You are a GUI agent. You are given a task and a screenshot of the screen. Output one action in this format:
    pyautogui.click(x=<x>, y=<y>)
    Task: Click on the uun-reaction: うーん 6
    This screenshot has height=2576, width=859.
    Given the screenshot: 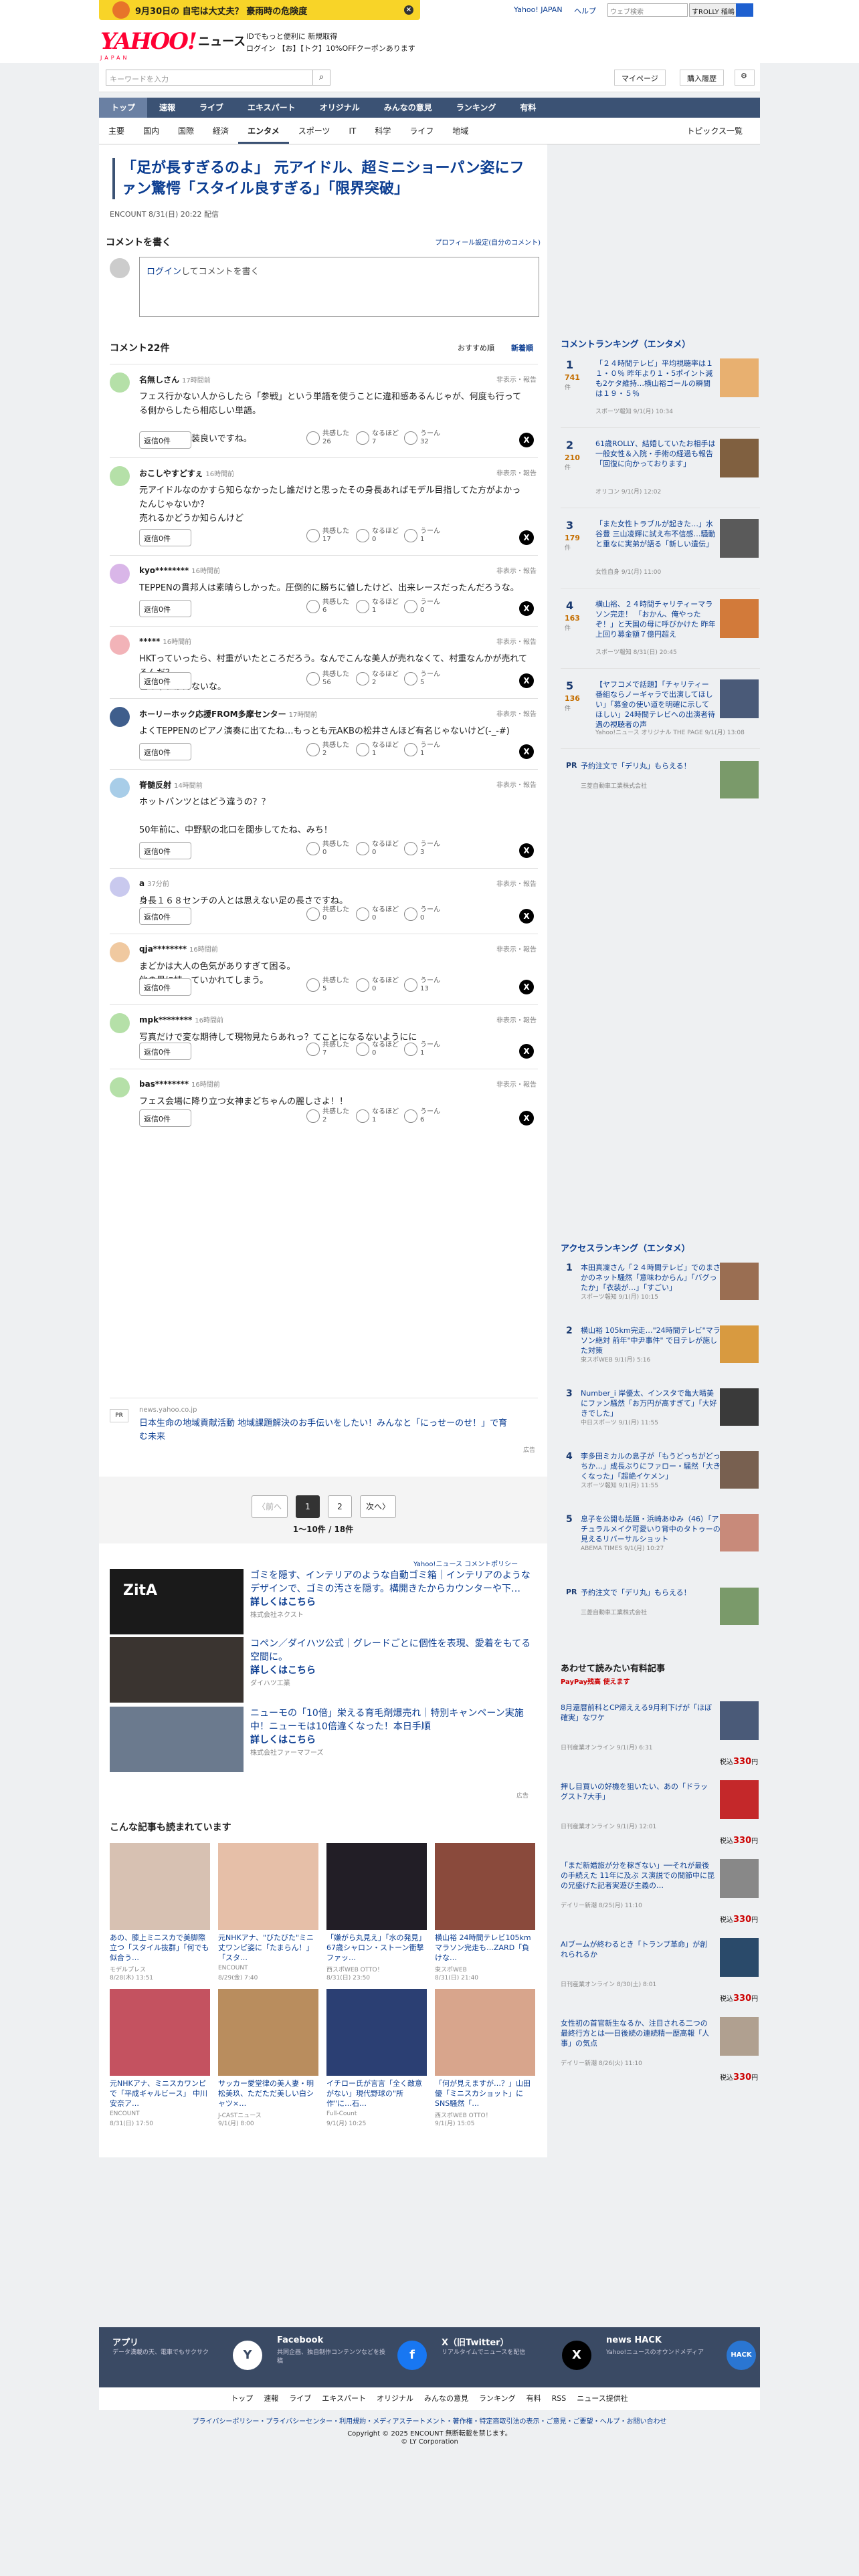 What is the action you would take?
    pyautogui.click(x=426, y=1118)
    